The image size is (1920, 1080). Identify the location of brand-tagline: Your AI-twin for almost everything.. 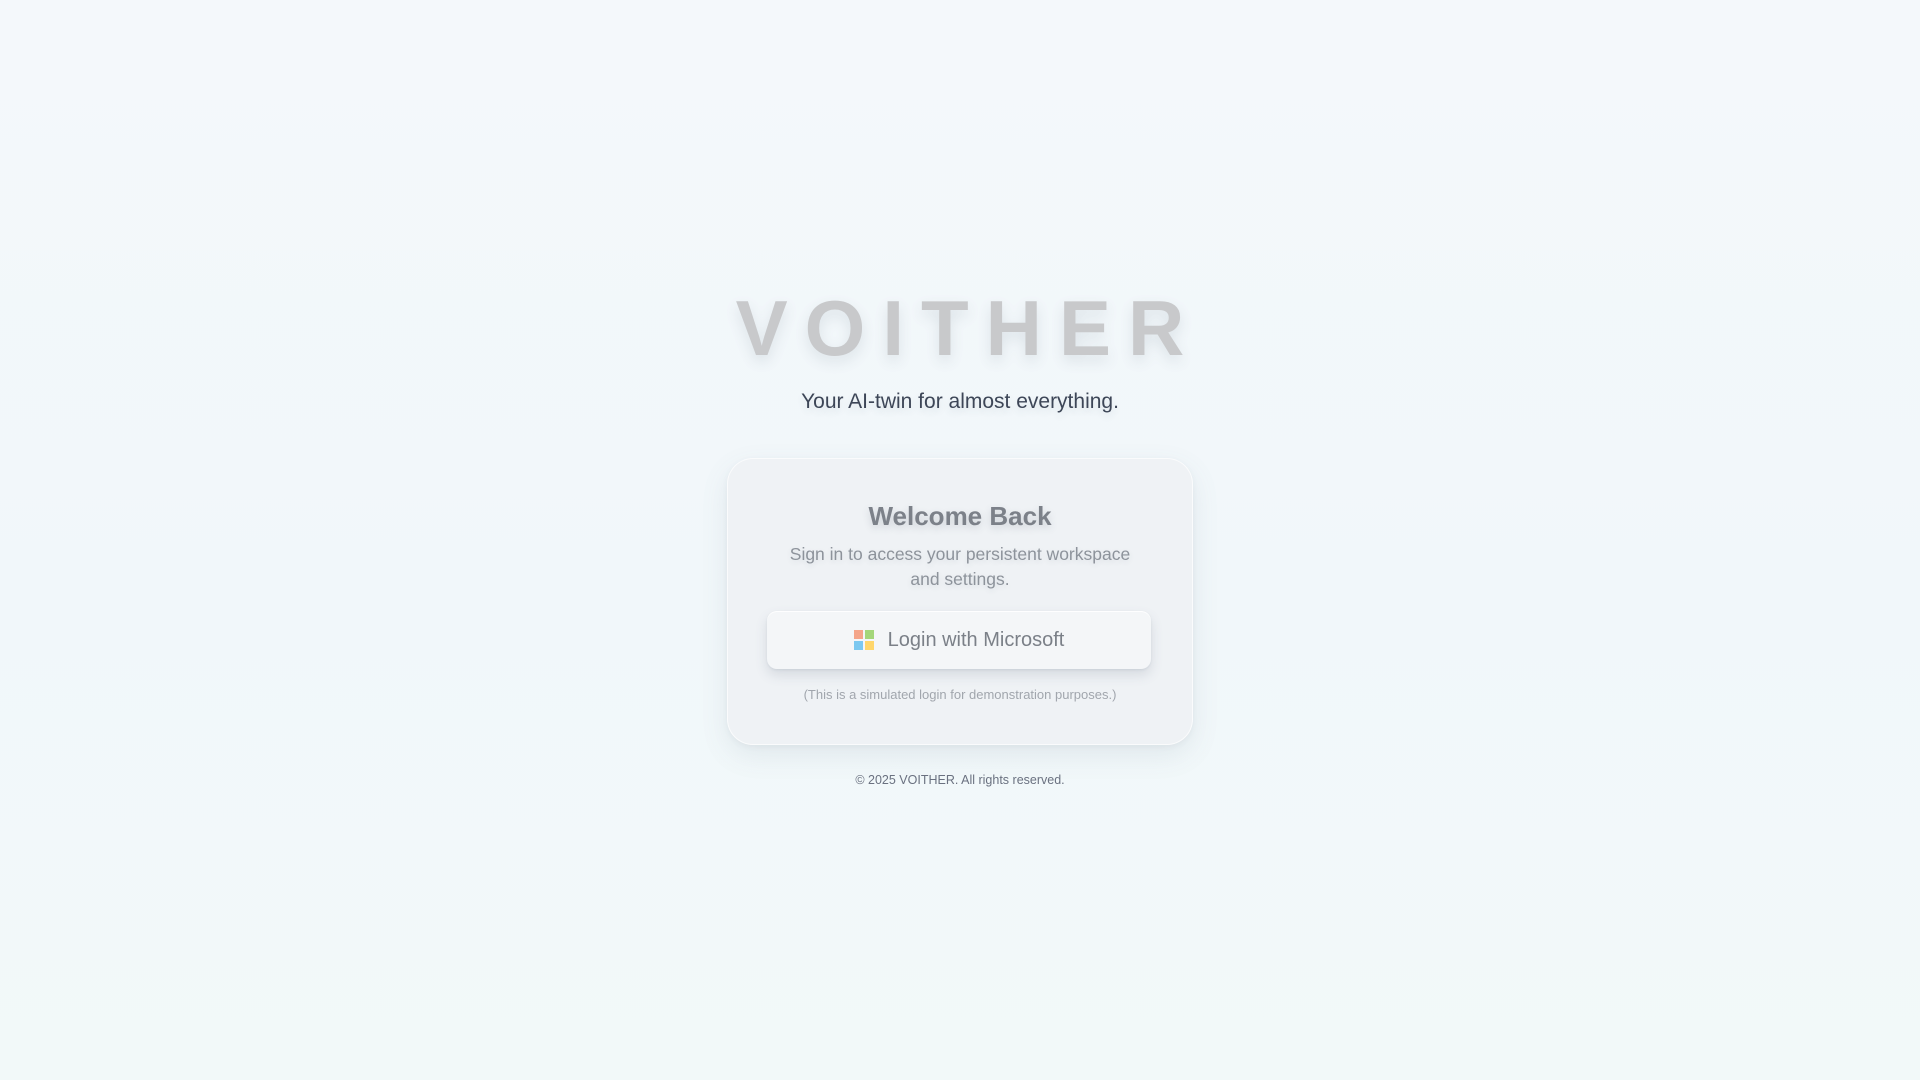
(960, 401).